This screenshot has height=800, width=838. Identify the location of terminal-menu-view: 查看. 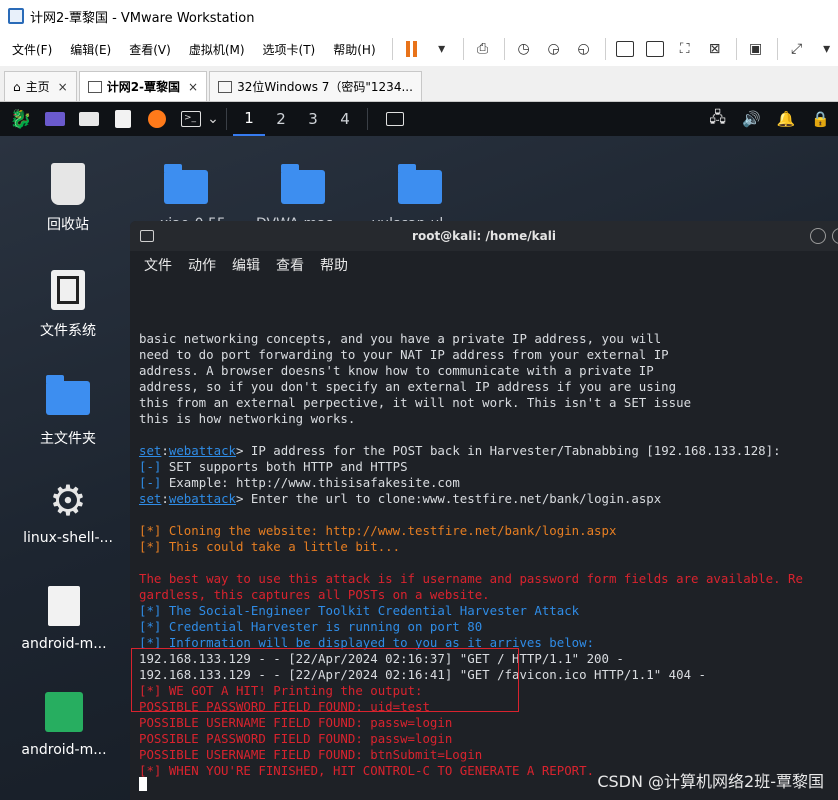
(290, 265).